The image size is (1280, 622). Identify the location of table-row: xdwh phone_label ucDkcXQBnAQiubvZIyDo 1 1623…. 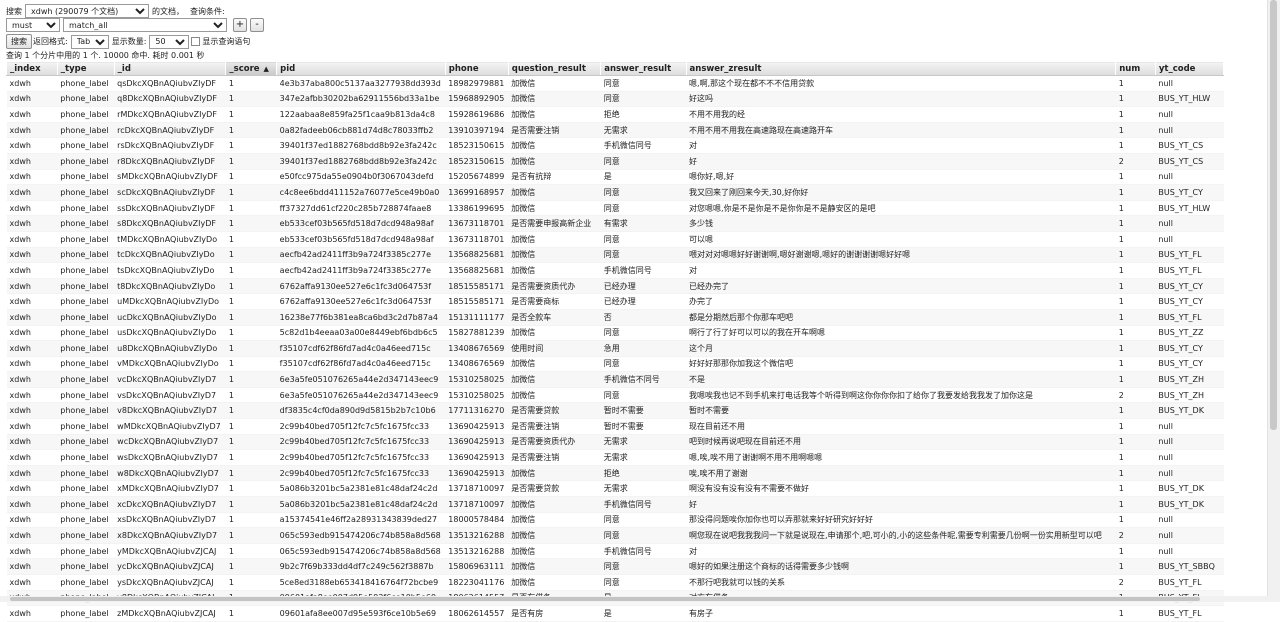
(615, 317).